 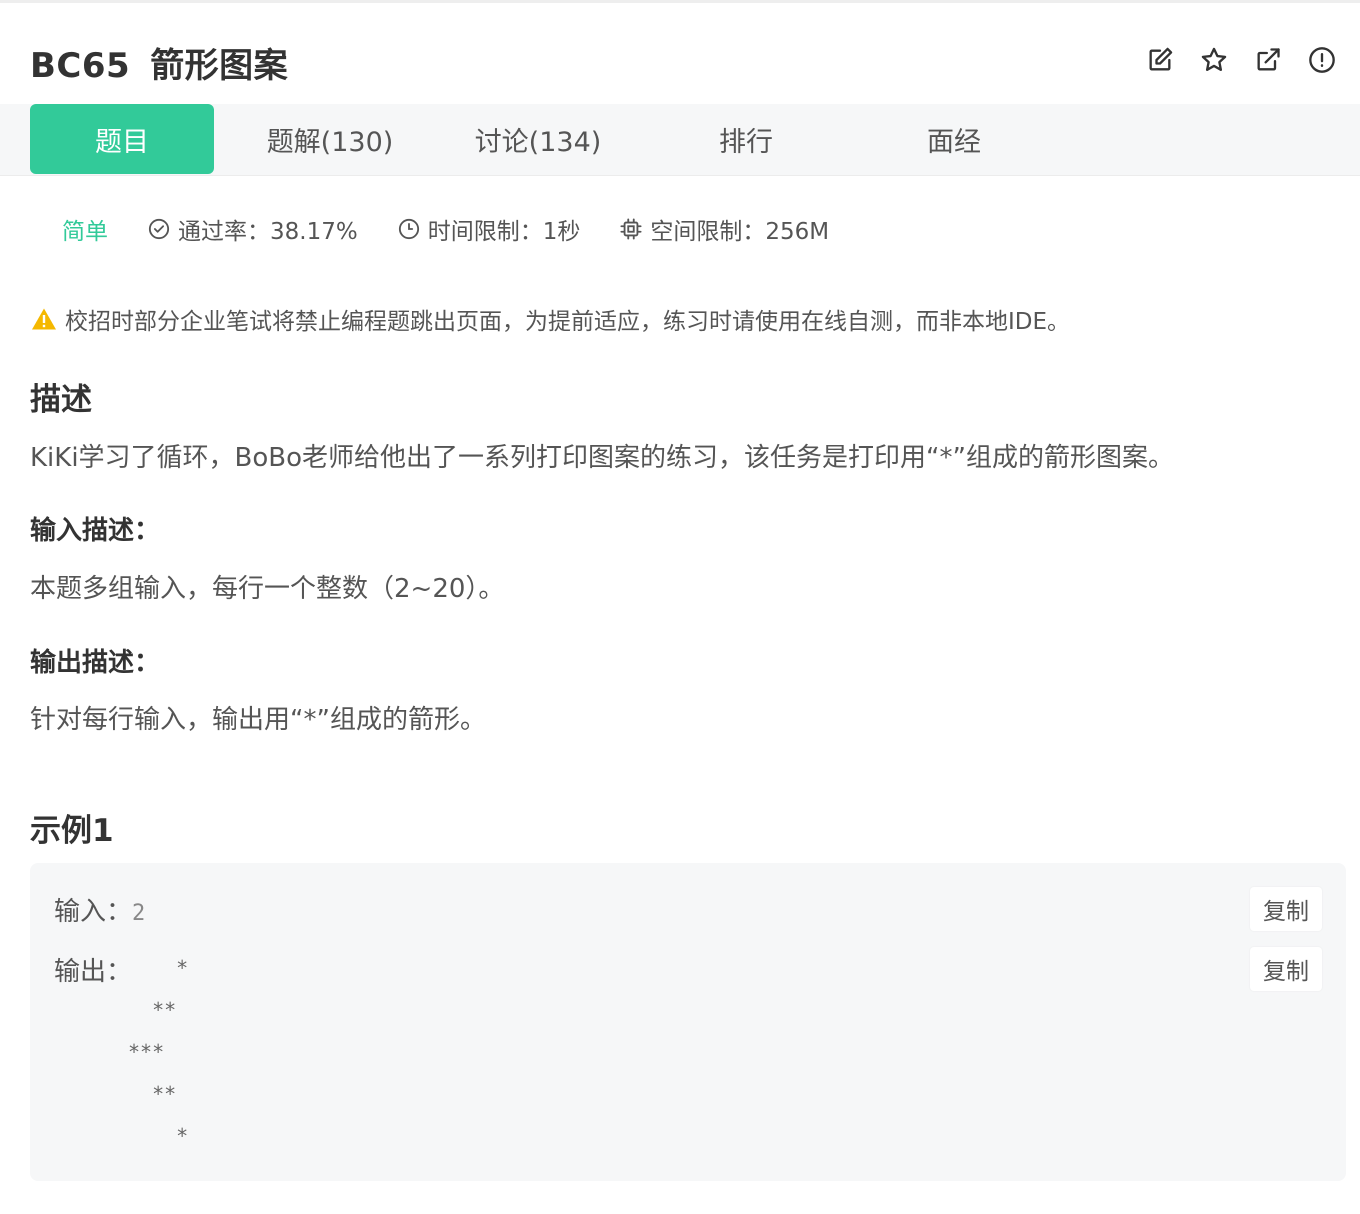 What do you see at coordinates (1160, 60) in the screenshot?
I see `edit-icon` at bounding box center [1160, 60].